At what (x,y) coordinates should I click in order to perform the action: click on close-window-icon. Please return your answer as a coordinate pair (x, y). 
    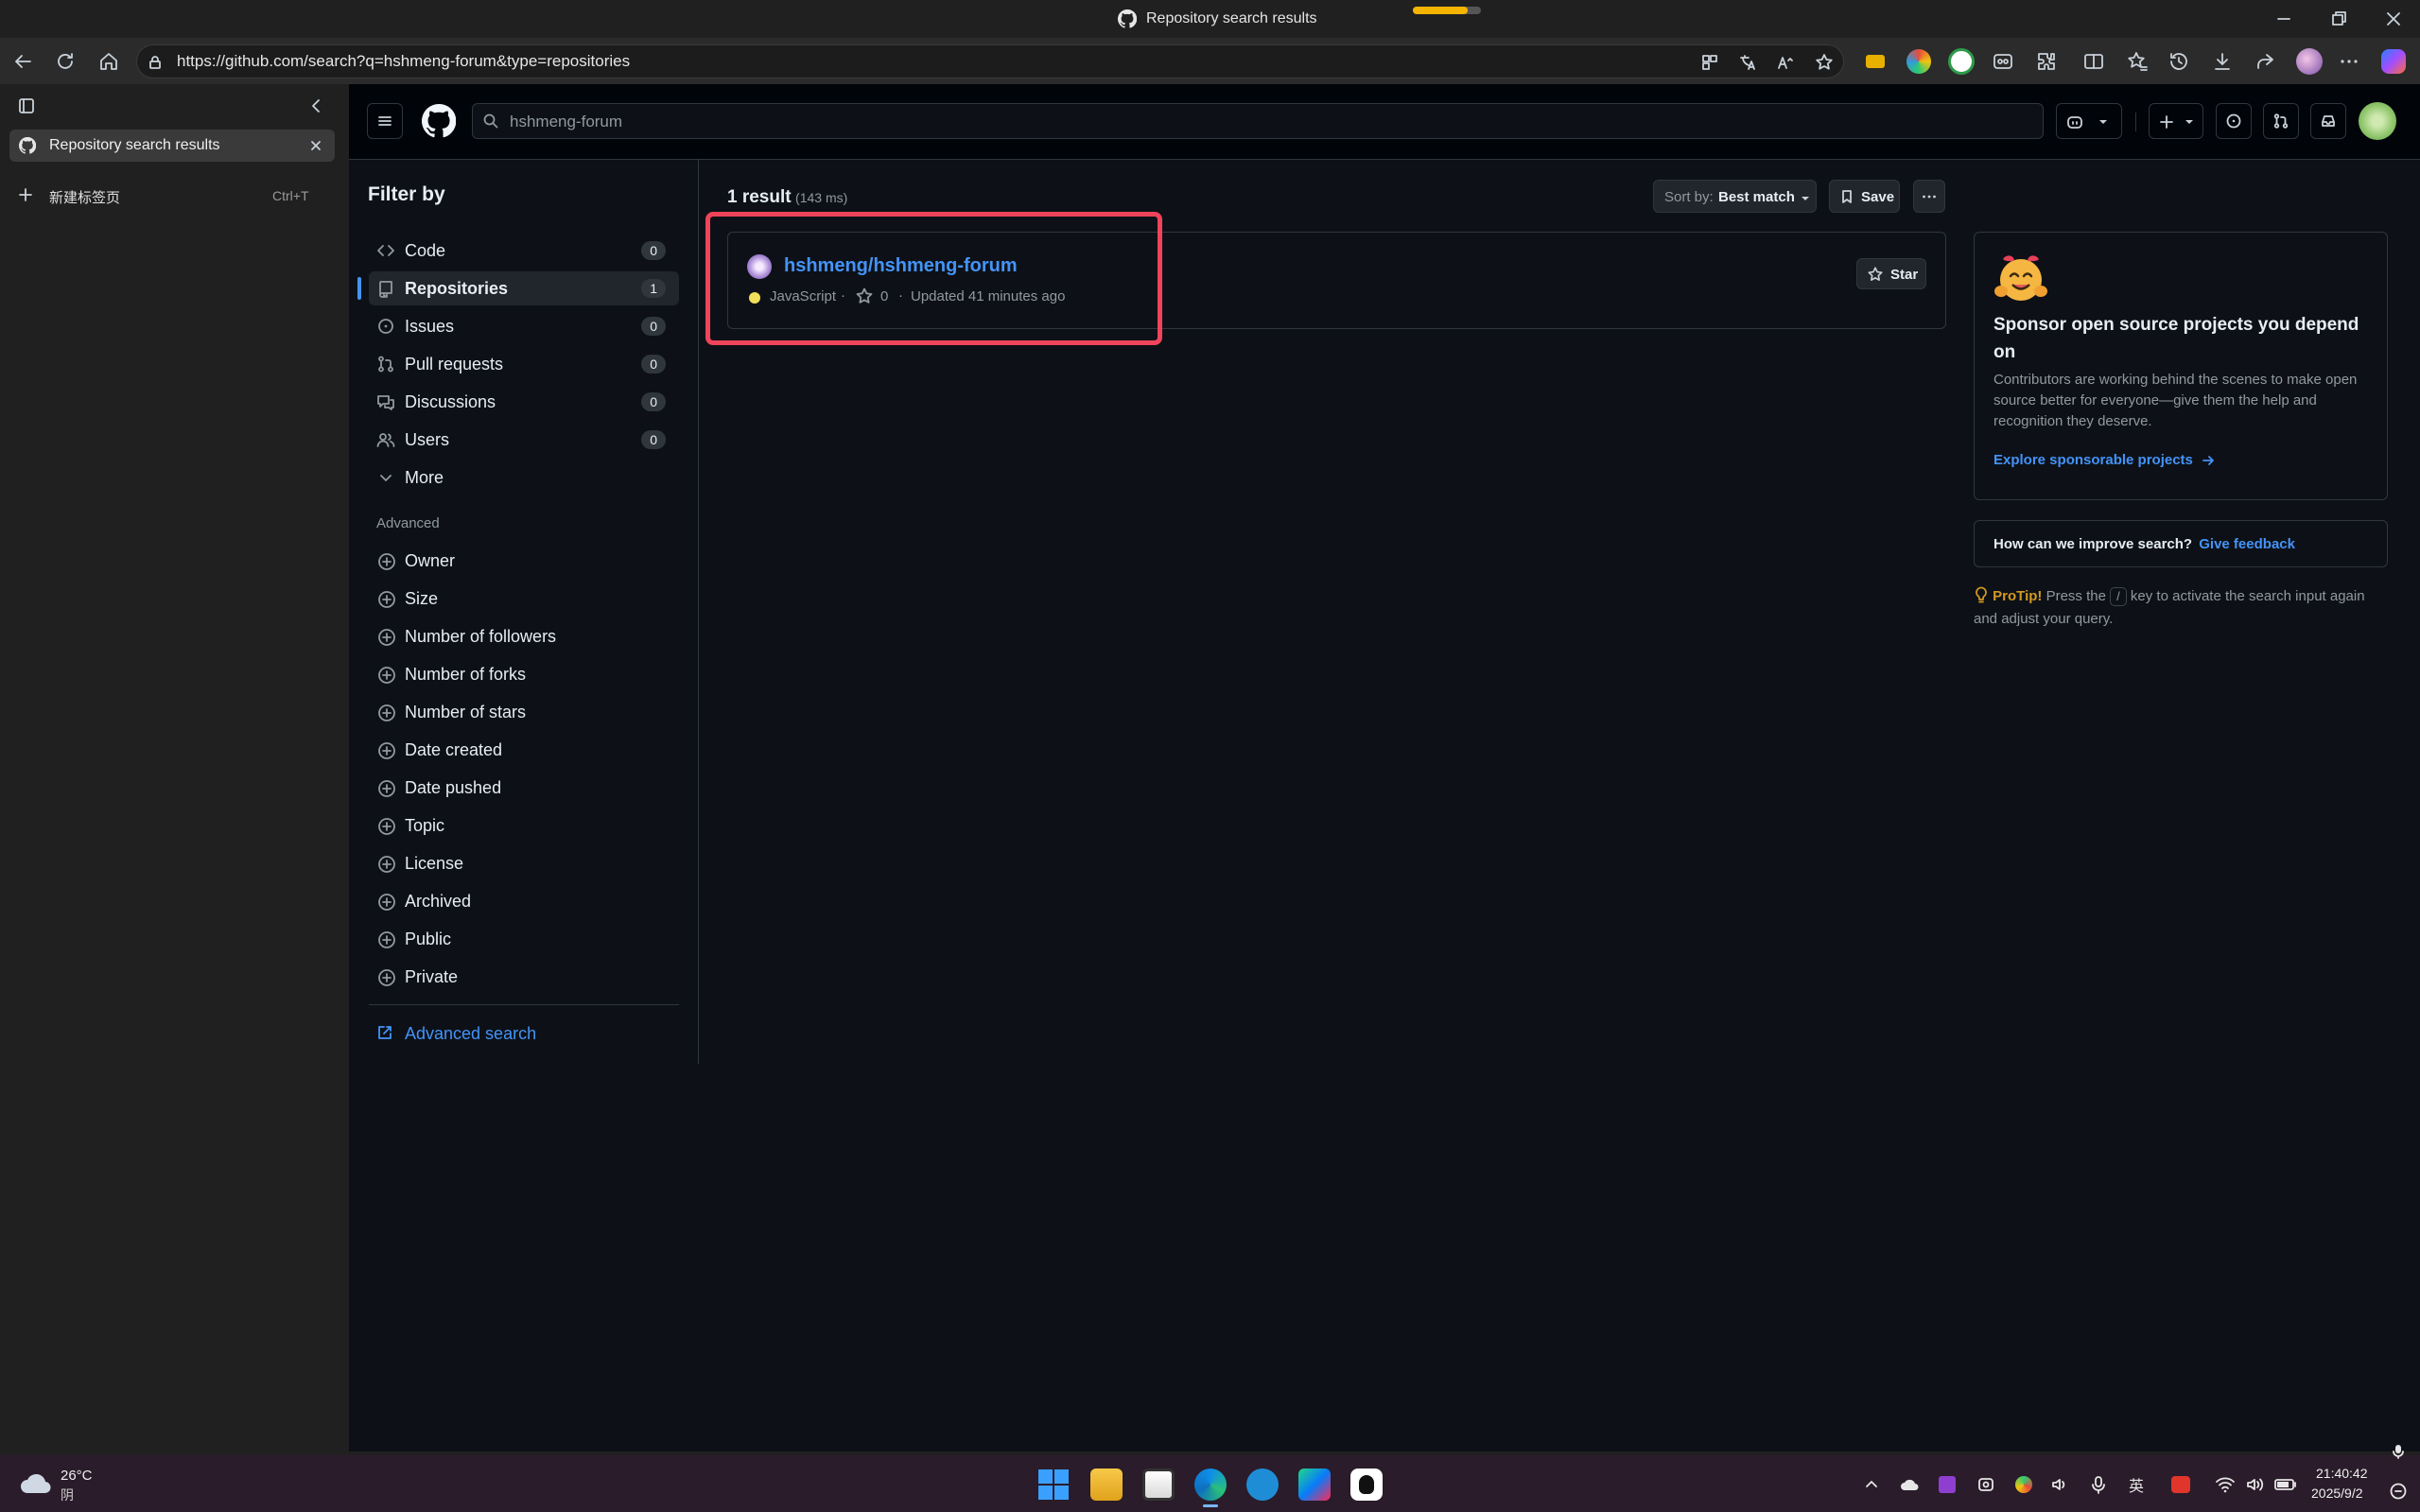
    Looking at the image, I should click on (2393, 18).